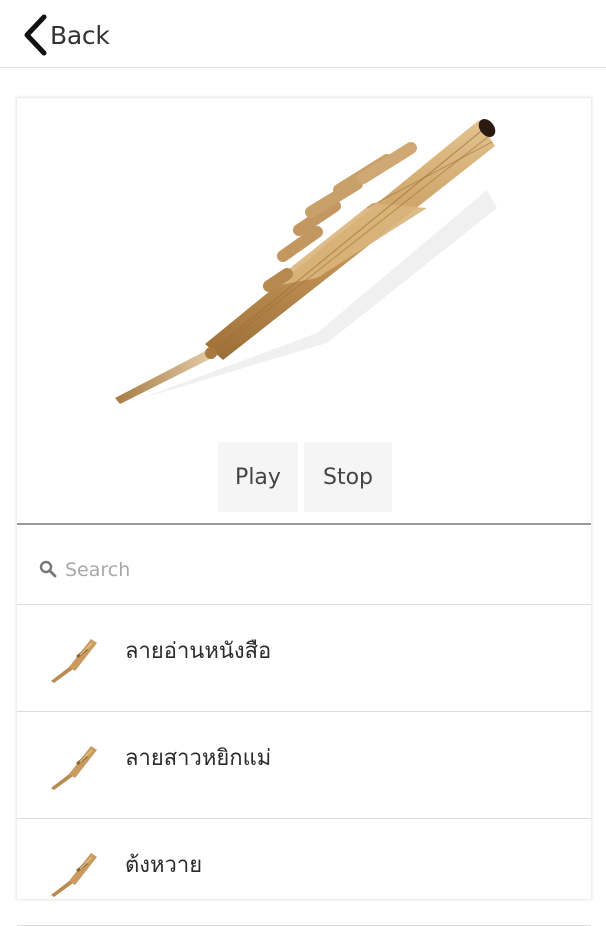  What do you see at coordinates (348, 477) in the screenshot?
I see `stop-button: Stop` at bounding box center [348, 477].